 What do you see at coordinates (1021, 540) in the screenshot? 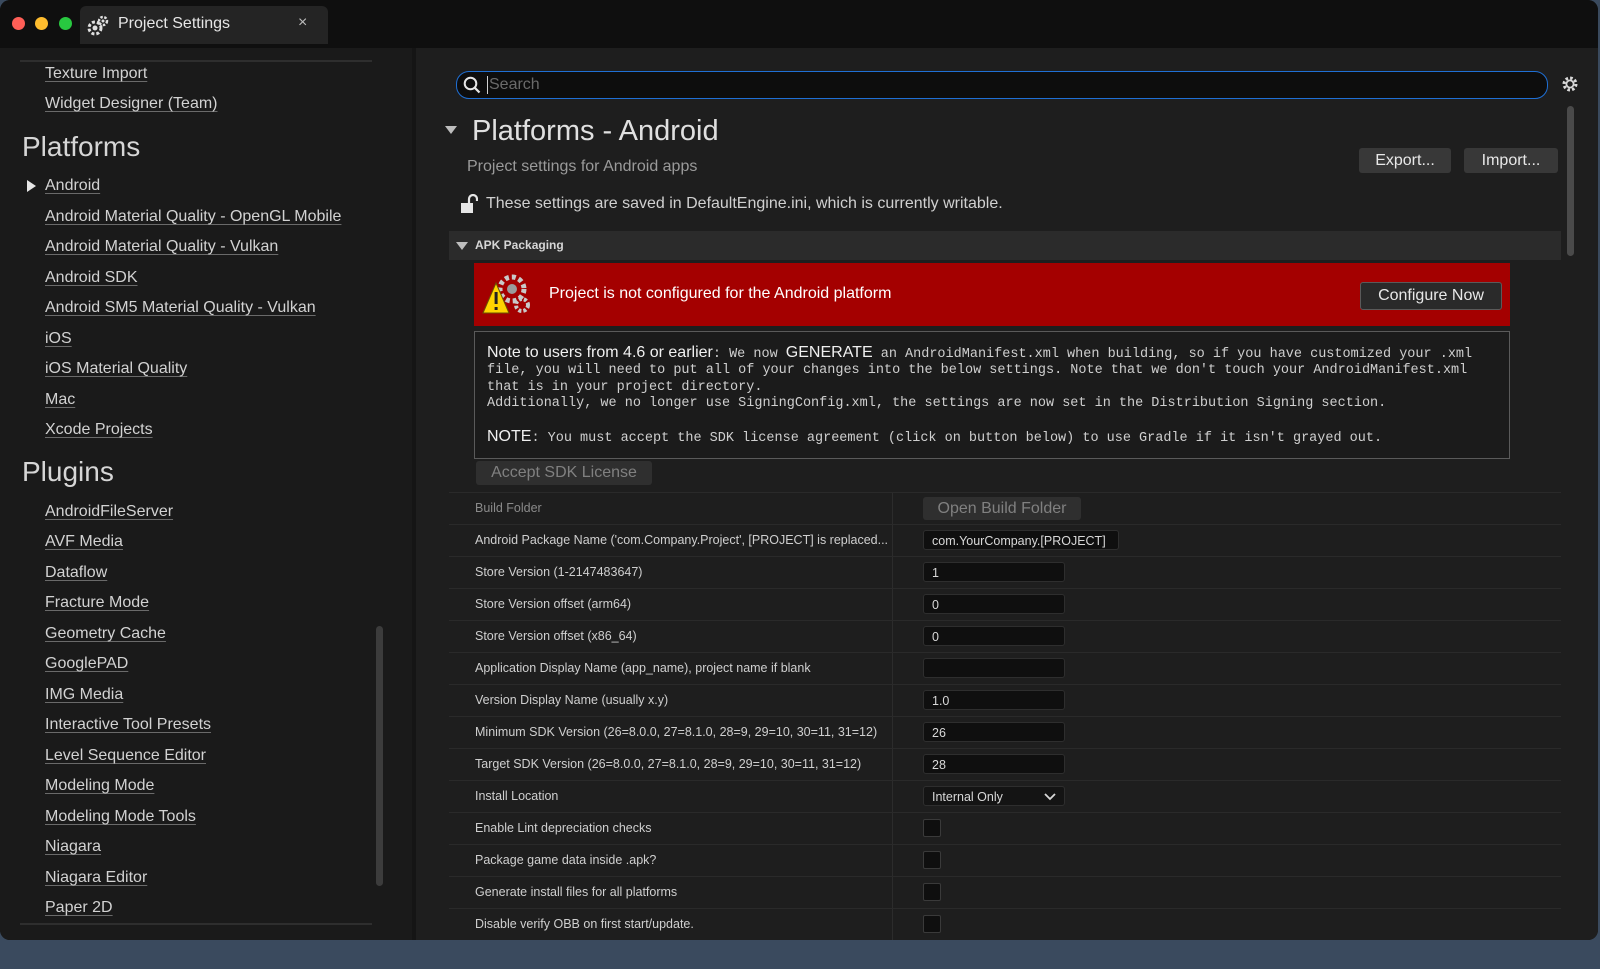
I see `package-name-input: com.YourCompany.[PROJECT]` at bounding box center [1021, 540].